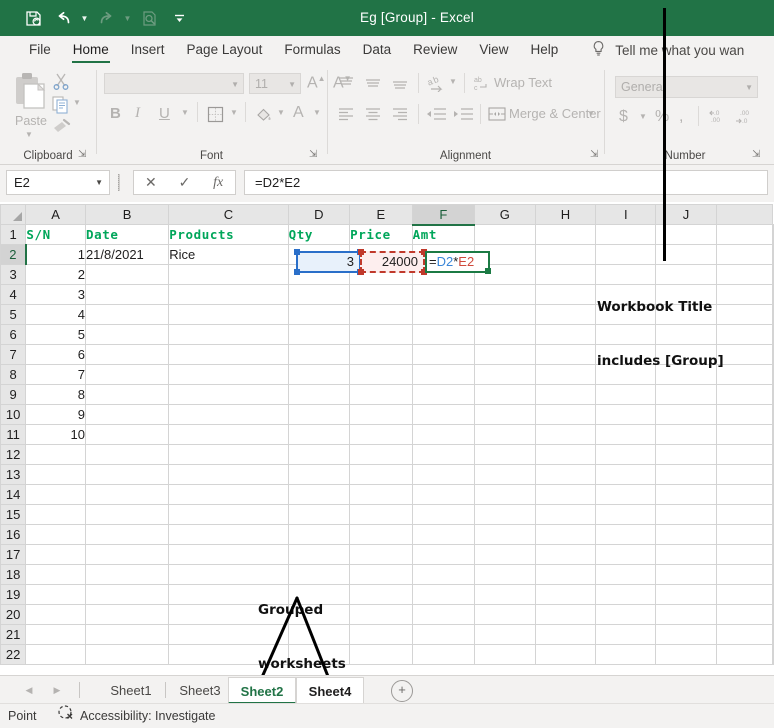 This screenshot has width=774, height=728. What do you see at coordinates (55, 494) in the screenshot?
I see `cell-A14` at bounding box center [55, 494].